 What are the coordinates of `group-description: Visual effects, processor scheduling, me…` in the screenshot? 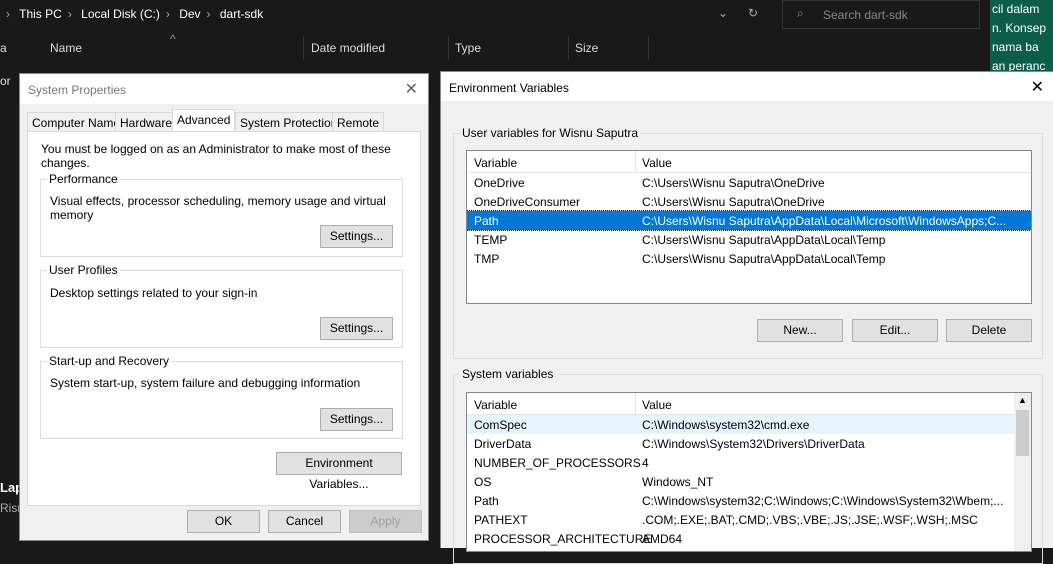 It's located at (218, 208).